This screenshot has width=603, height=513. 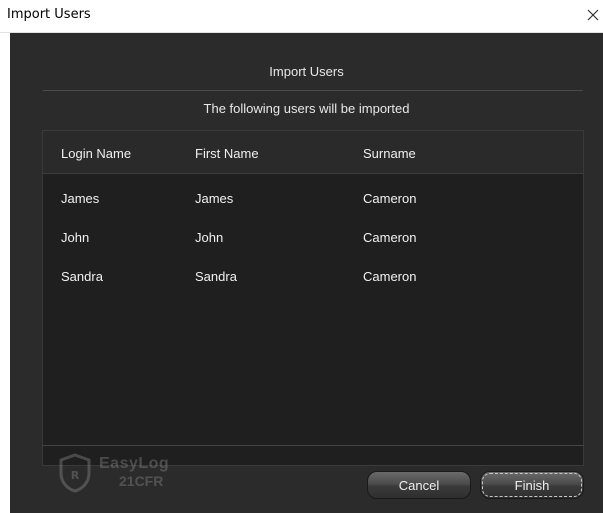 What do you see at coordinates (419, 485) in the screenshot?
I see `cancel-button: Cancel` at bounding box center [419, 485].